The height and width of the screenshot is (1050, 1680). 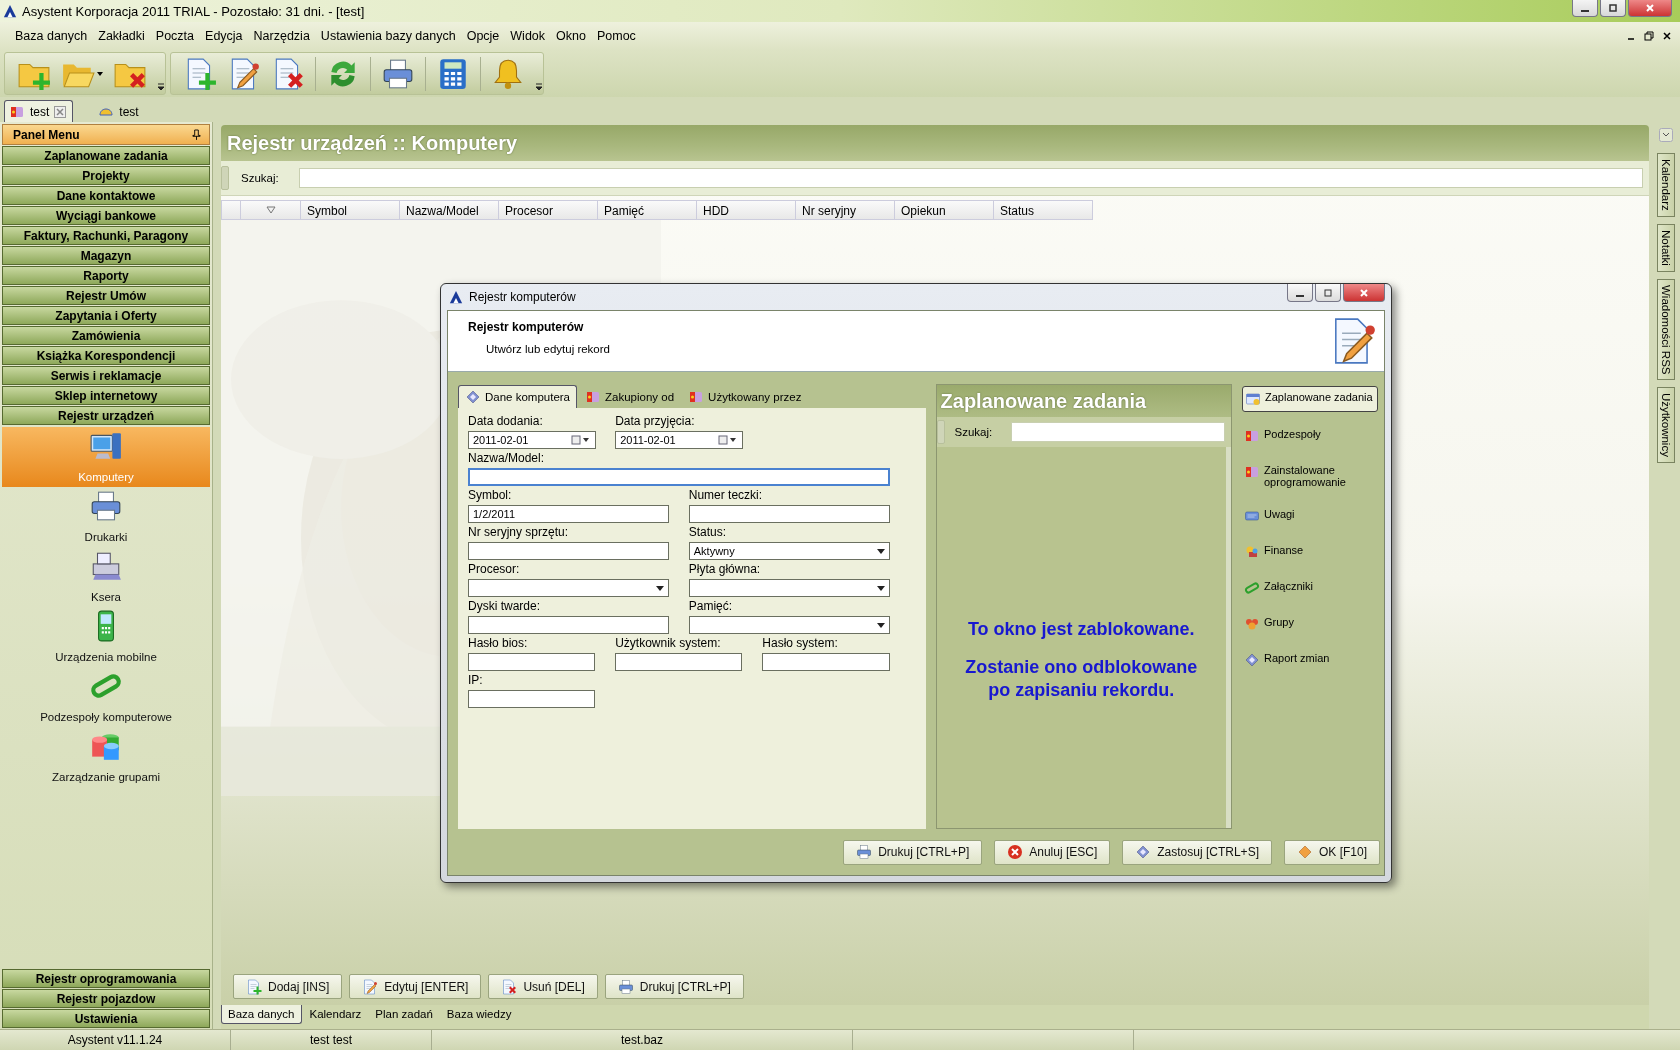 What do you see at coordinates (944, 210) in the screenshot?
I see `column-header: Opiekun` at bounding box center [944, 210].